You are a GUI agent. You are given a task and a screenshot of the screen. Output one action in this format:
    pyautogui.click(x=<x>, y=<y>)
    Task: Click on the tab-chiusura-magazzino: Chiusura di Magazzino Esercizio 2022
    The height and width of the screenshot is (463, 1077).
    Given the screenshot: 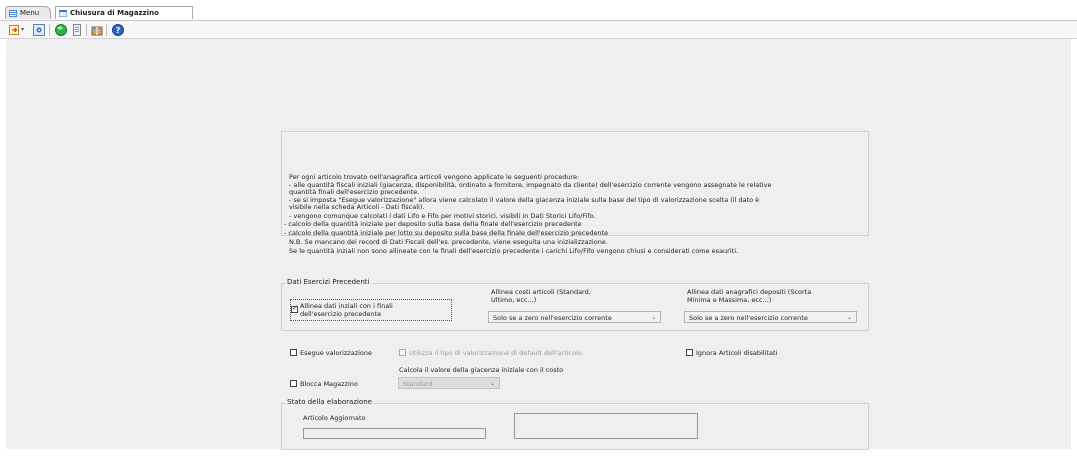 What is the action you would take?
    pyautogui.click(x=124, y=18)
    